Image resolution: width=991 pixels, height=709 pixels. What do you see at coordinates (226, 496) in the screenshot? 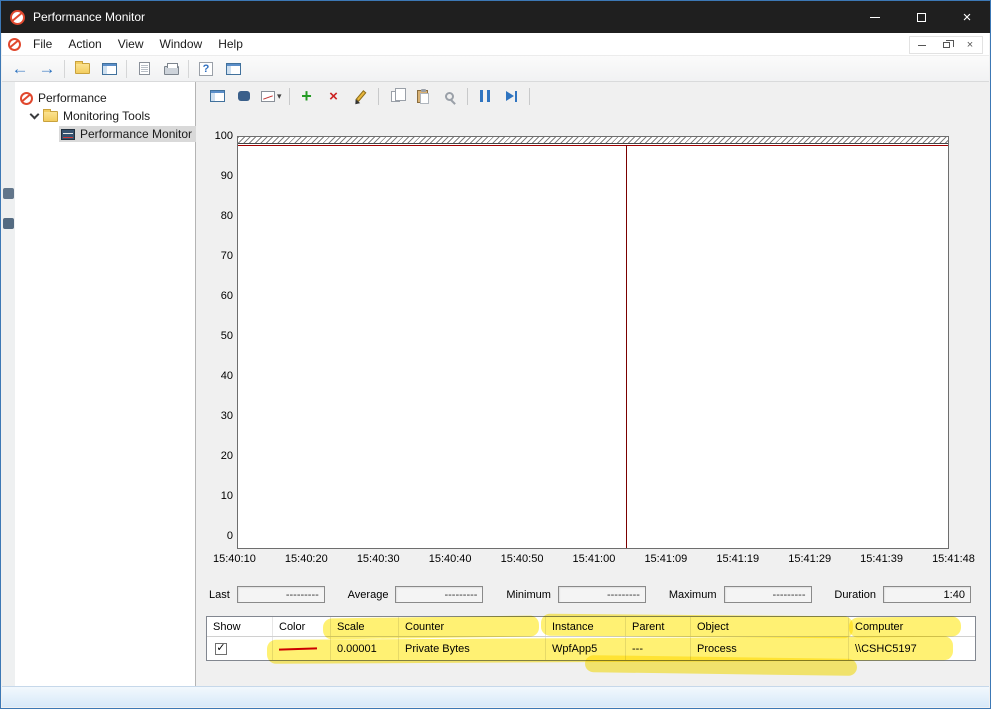
I see `y-tick-label: 10` at bounding box center [226, 496].